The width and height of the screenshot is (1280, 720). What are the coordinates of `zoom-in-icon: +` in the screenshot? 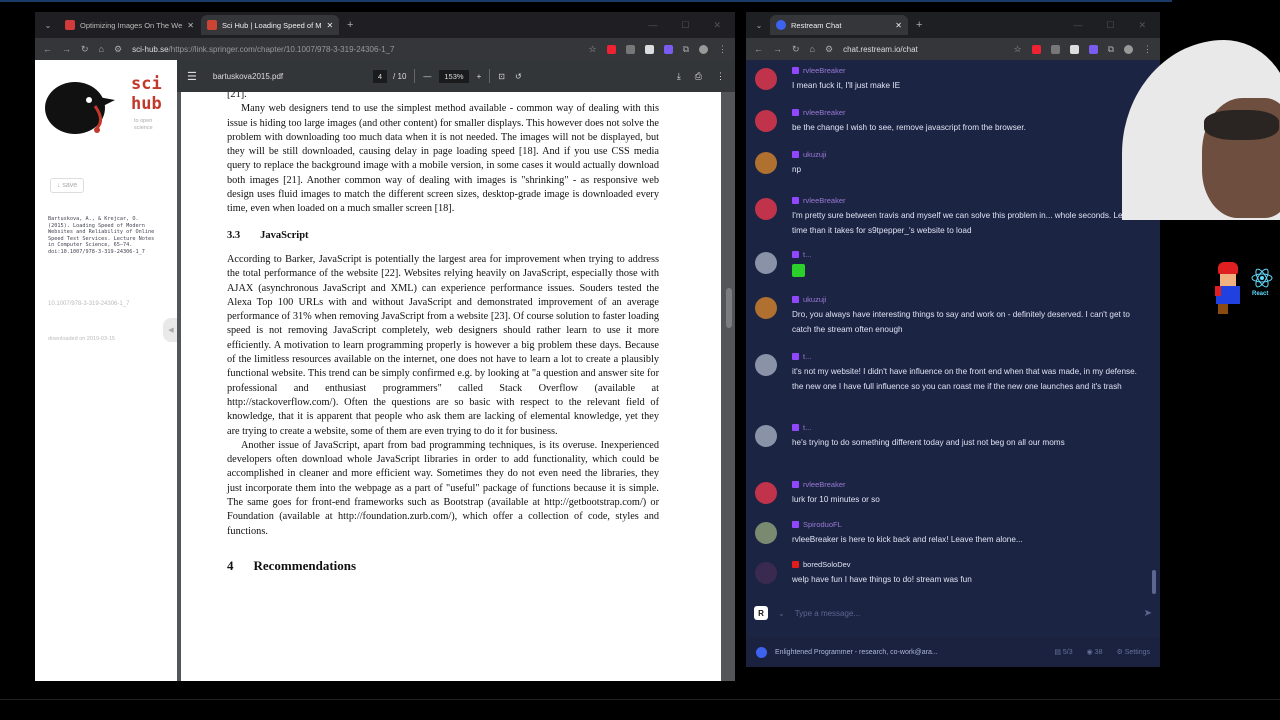 It's located at (479, 76).